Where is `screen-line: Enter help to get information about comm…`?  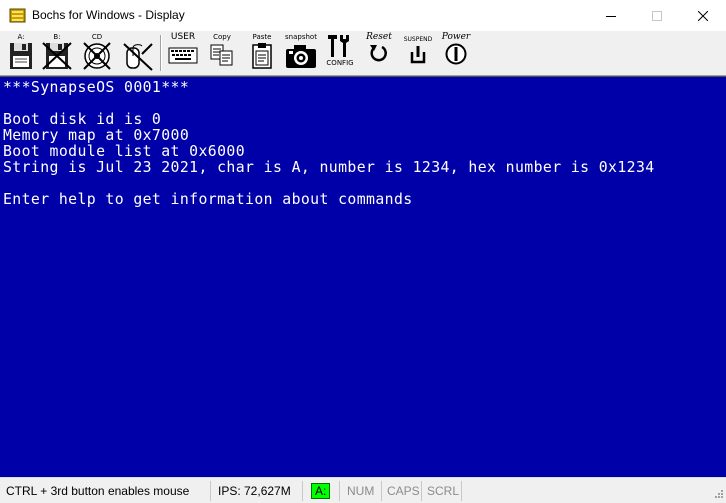
screen-line: Enter help to get information about comm… is located at coordinates (208, 199).